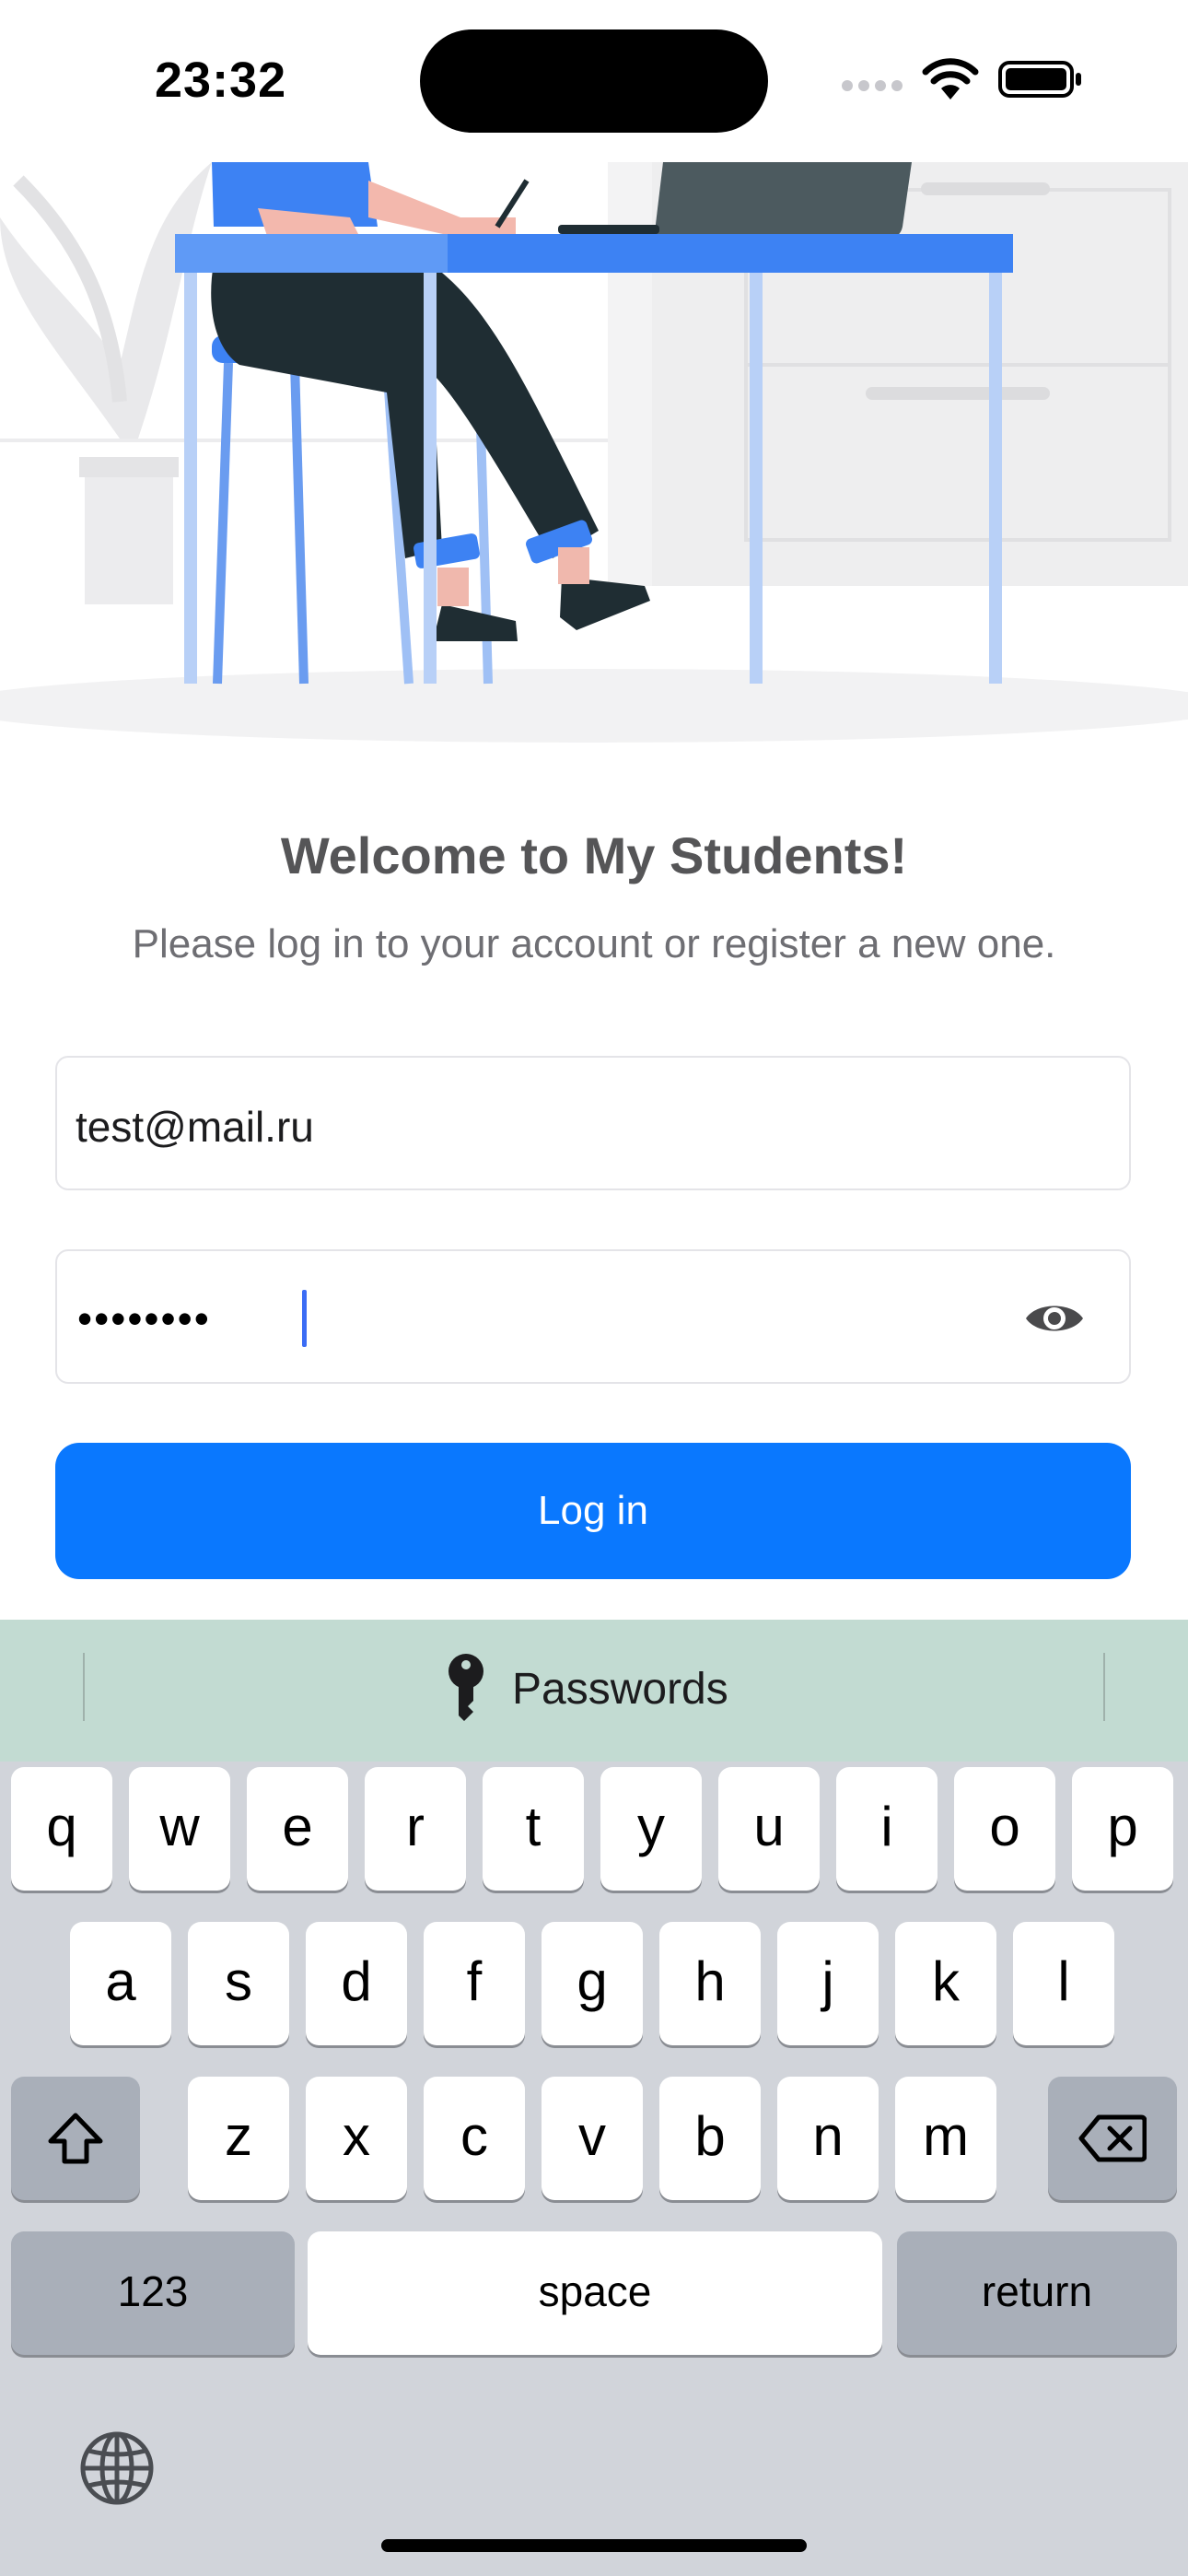 Image resolution: width=1188 pixels, height=2576 pixels. Describe the element at coordinates (594, 855) in the screenshot. I see `welcome-title: Welcome to My Students!` at that location.